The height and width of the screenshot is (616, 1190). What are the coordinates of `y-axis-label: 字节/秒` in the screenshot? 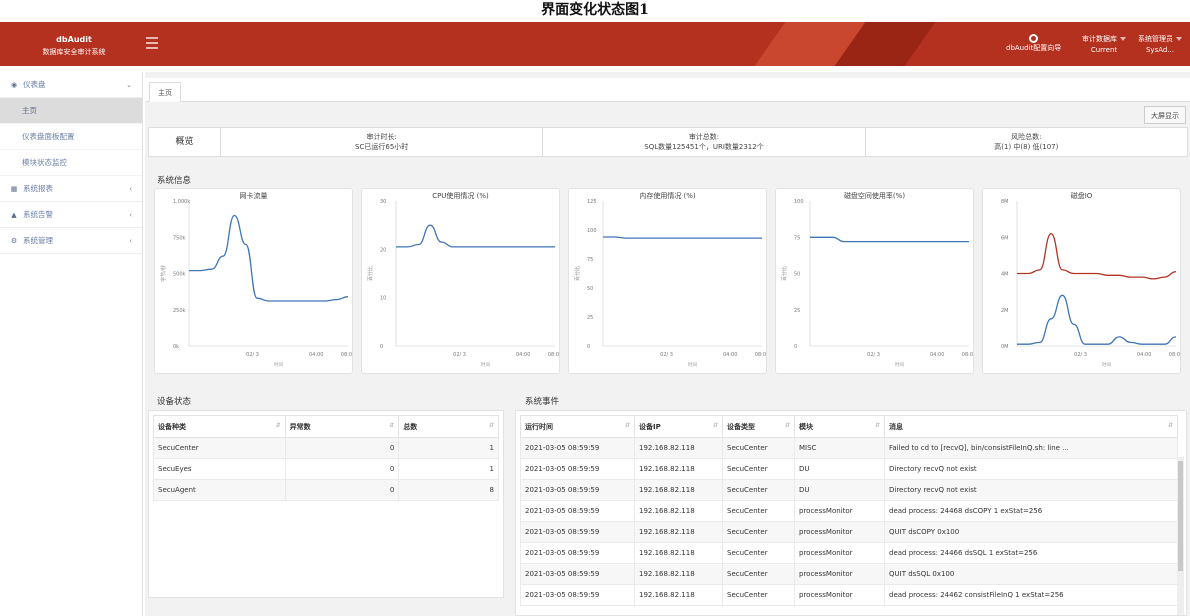 It's located at (163, 273).